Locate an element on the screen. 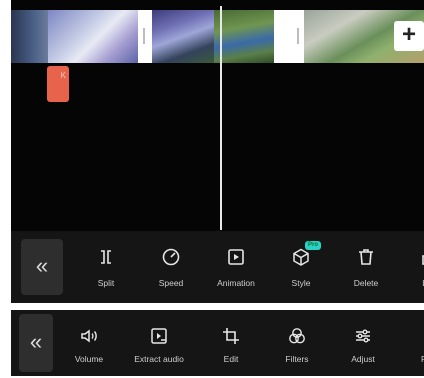 This screenshot has height=378, width=424. crop-icon is located at coordinates (231, 337).